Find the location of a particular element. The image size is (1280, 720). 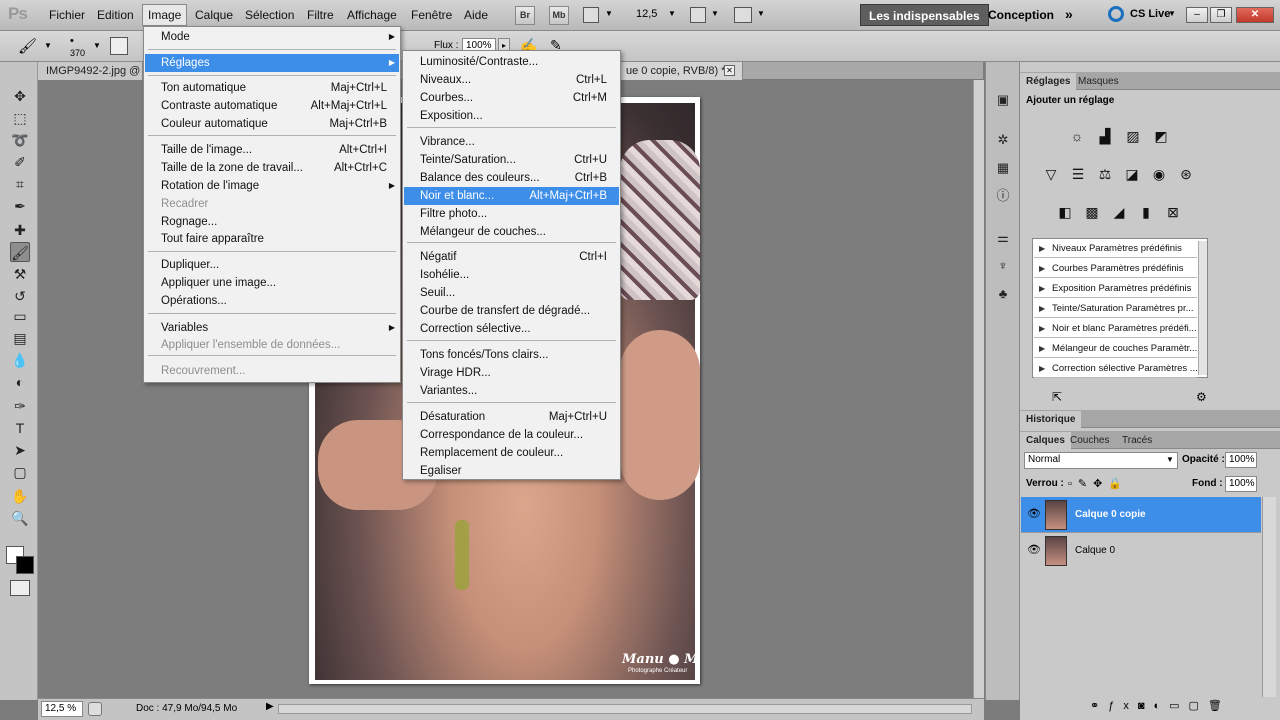

menu-filtre: Filtre is located at coordinates (320, 15).